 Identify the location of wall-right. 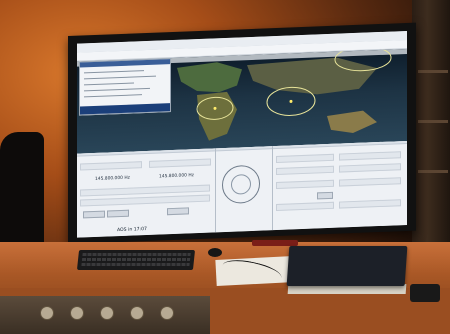
(431, 125).